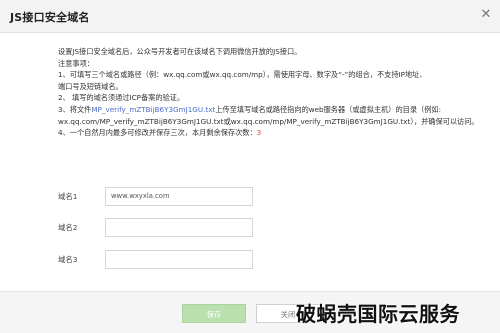  Describe the element at coordinates (179, 227) in the screenshot. I see `domain2-input` at that location.